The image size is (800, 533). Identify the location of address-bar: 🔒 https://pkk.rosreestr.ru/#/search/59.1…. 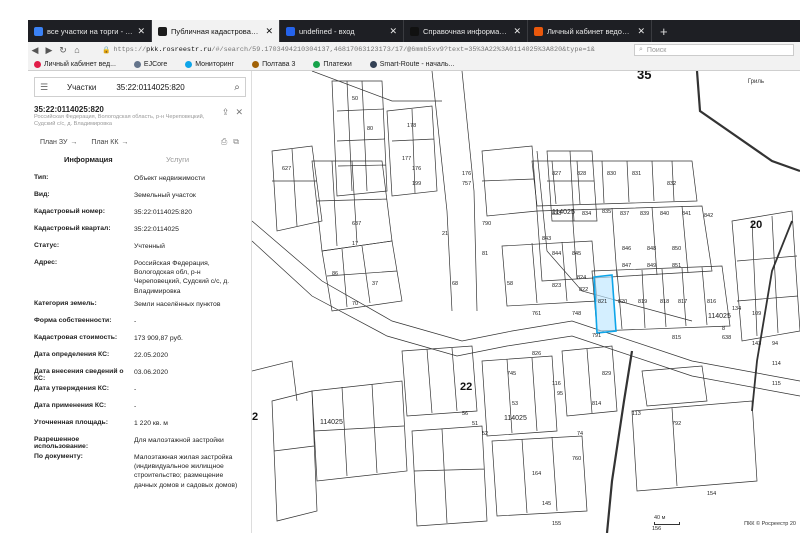
(365, 50).